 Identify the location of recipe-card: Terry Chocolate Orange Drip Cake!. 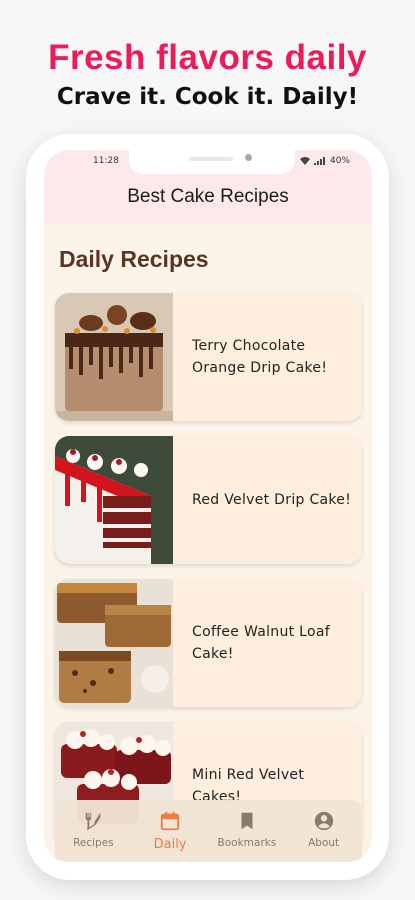
(208, 357).